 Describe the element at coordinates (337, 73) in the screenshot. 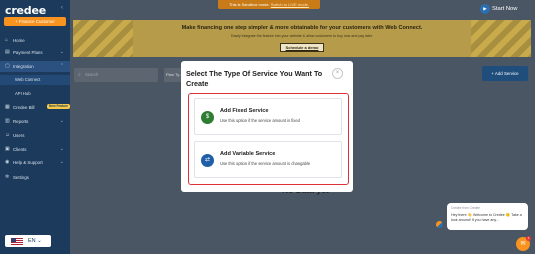

I see `close-icon: ×` at that location.